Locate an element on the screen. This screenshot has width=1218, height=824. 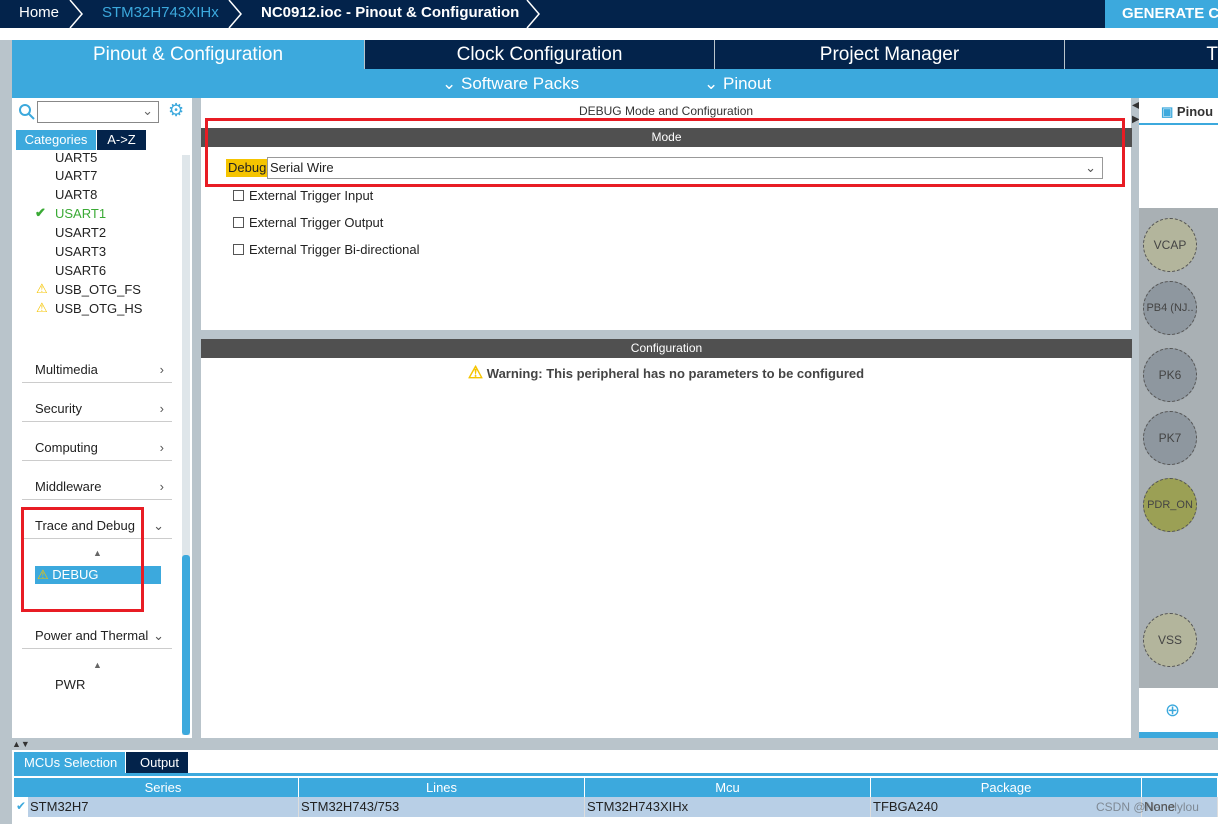
tab-pinout-view: ▣ Pinou is located at coordinates (1187, 112).